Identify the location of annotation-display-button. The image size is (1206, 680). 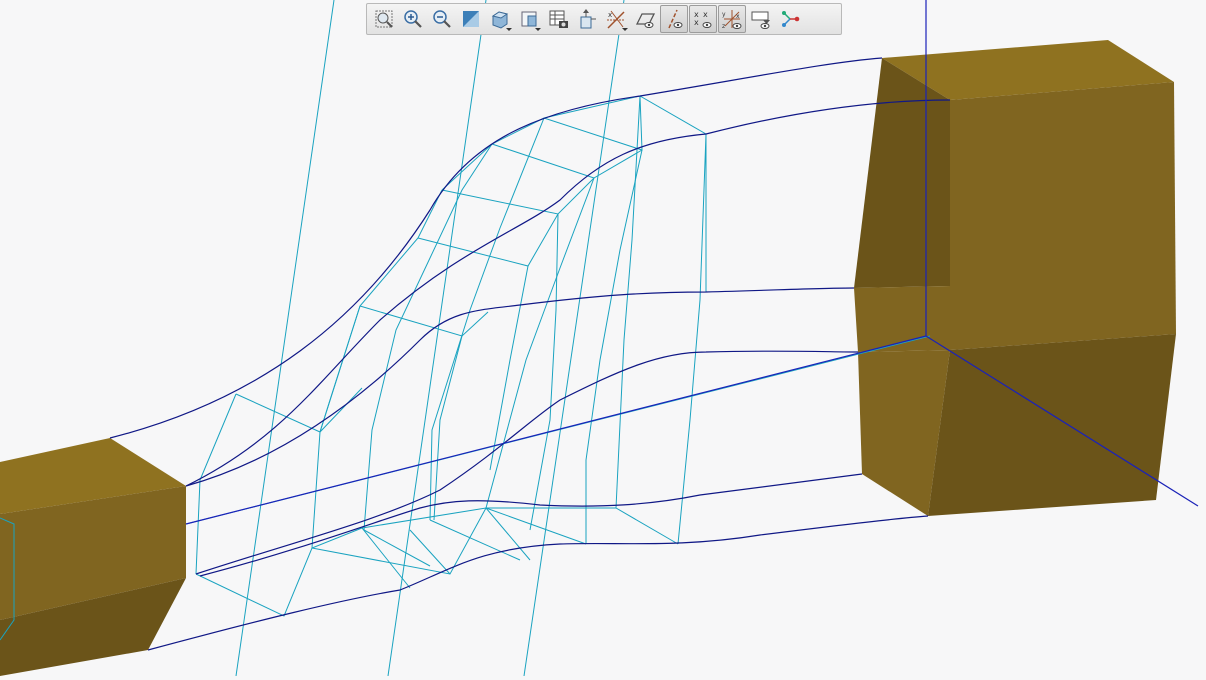
(761, 19).